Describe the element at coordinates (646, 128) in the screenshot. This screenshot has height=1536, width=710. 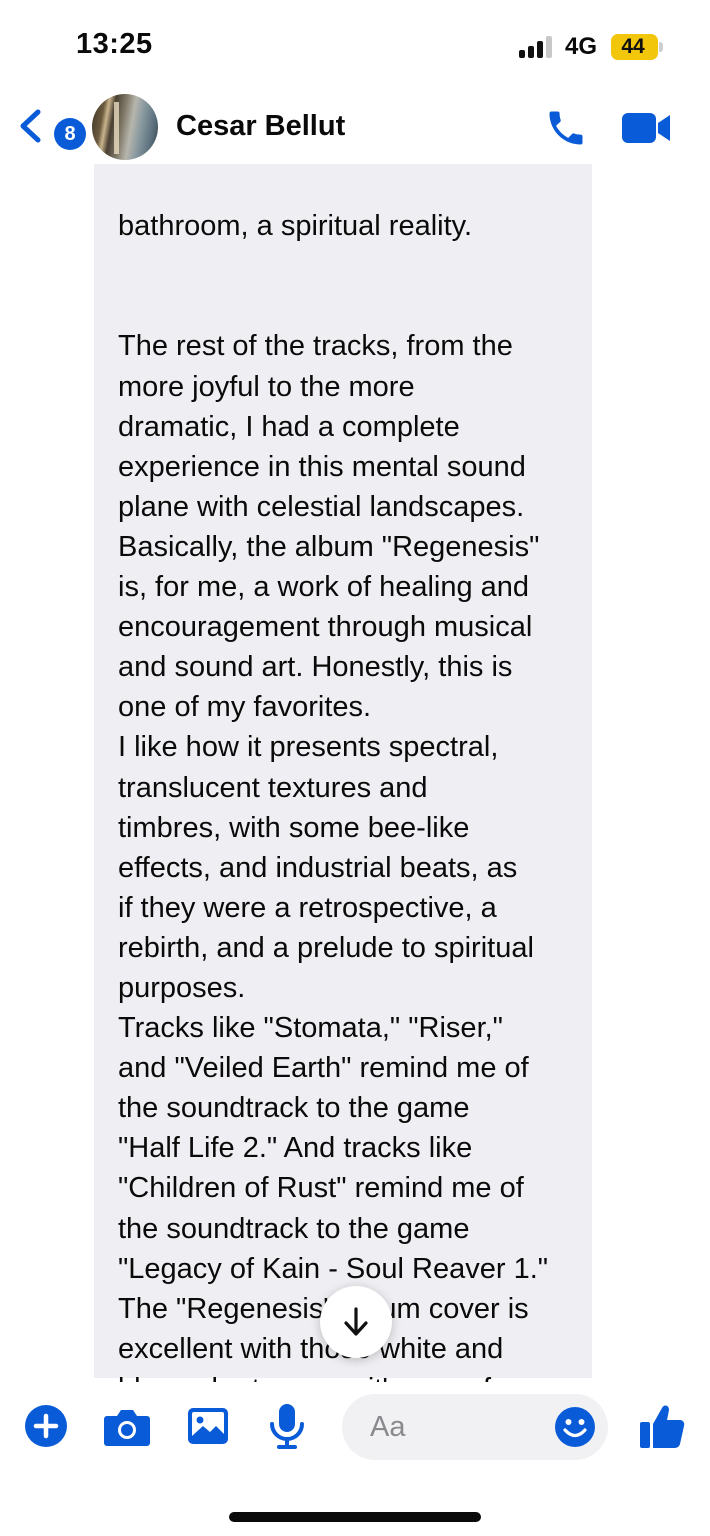
I see `video-camera-icon` at that location.